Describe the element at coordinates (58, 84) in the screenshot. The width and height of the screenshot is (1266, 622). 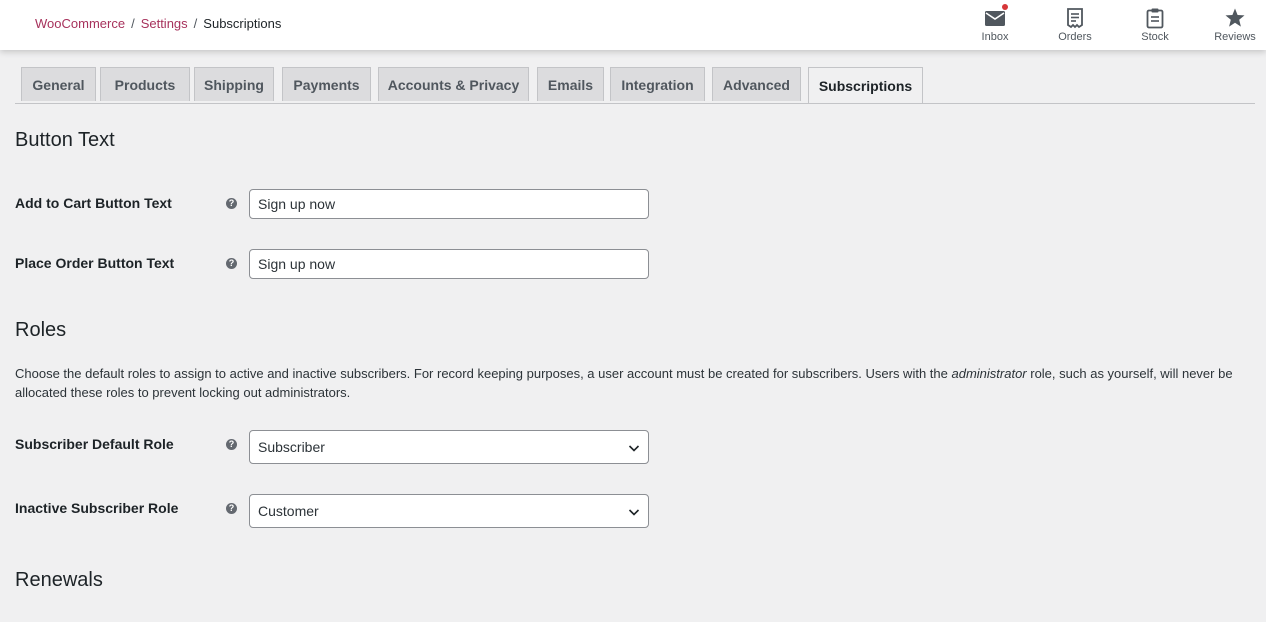
I see `tab-general: General` at that location.